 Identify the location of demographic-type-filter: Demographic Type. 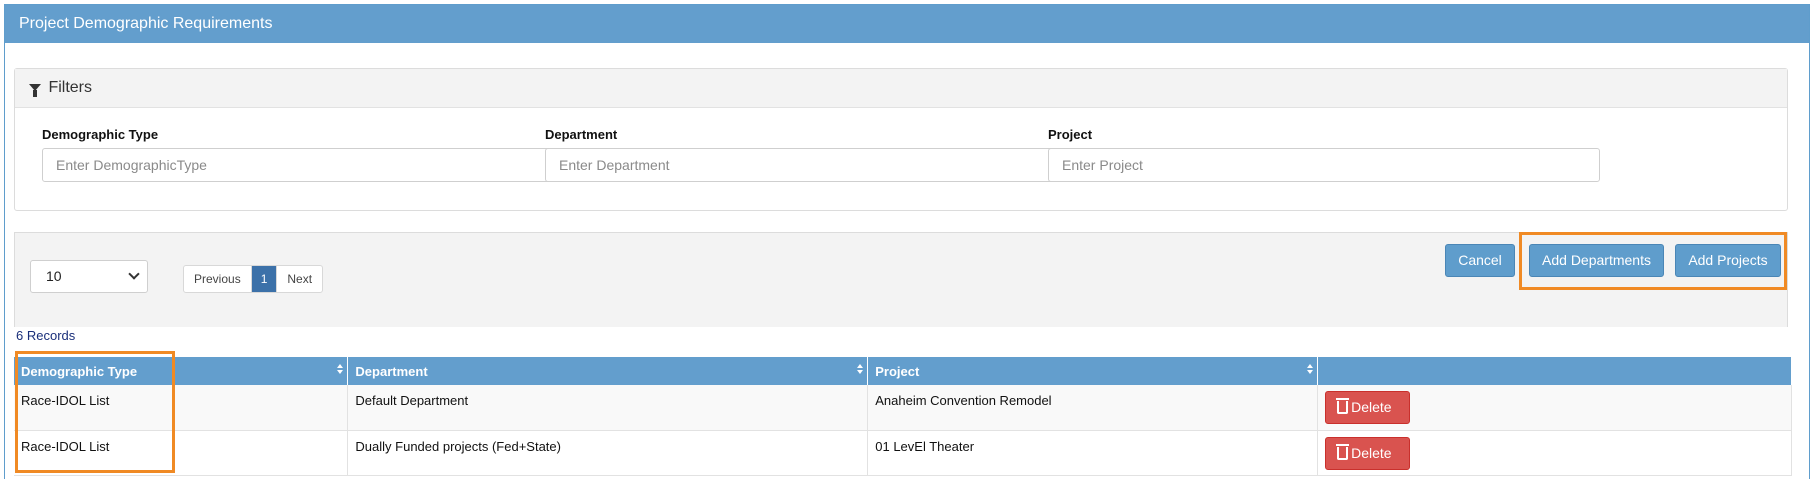
(318, 154).